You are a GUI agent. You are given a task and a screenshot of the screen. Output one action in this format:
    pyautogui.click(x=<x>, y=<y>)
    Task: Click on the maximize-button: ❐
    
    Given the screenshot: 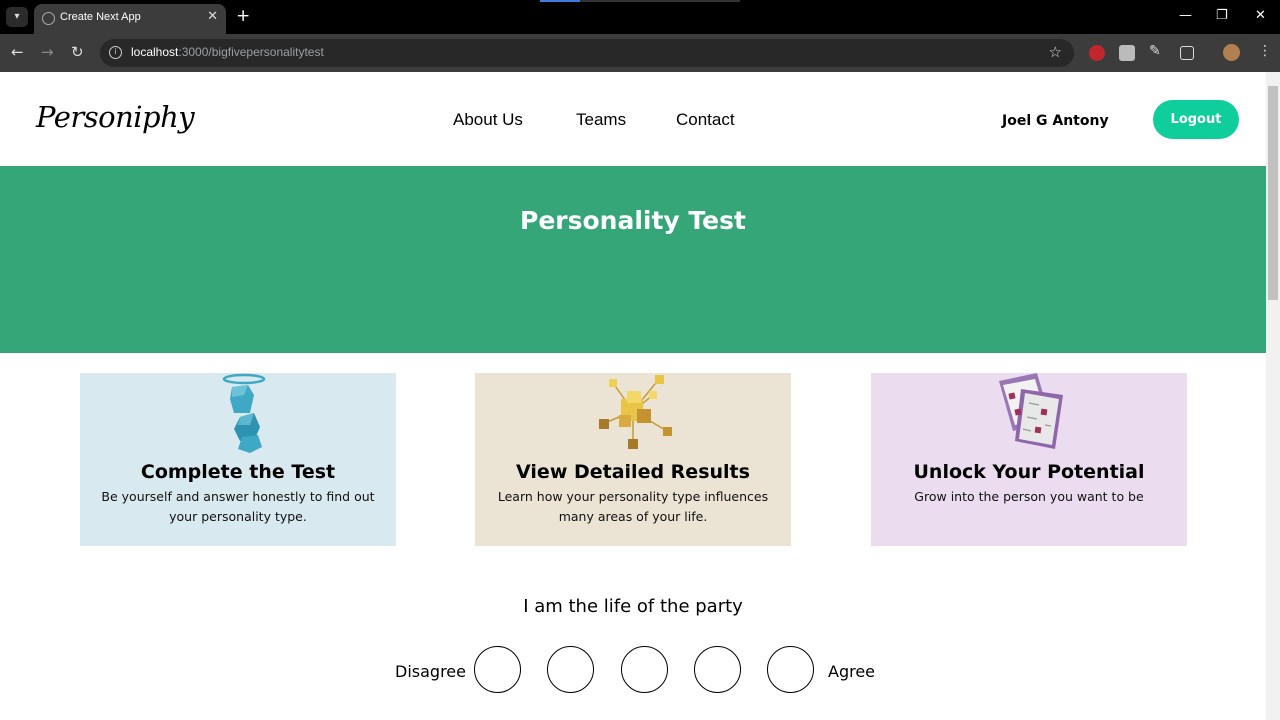 What is the action you would take?
    pyautogui.click(x=1222, y=15)
    